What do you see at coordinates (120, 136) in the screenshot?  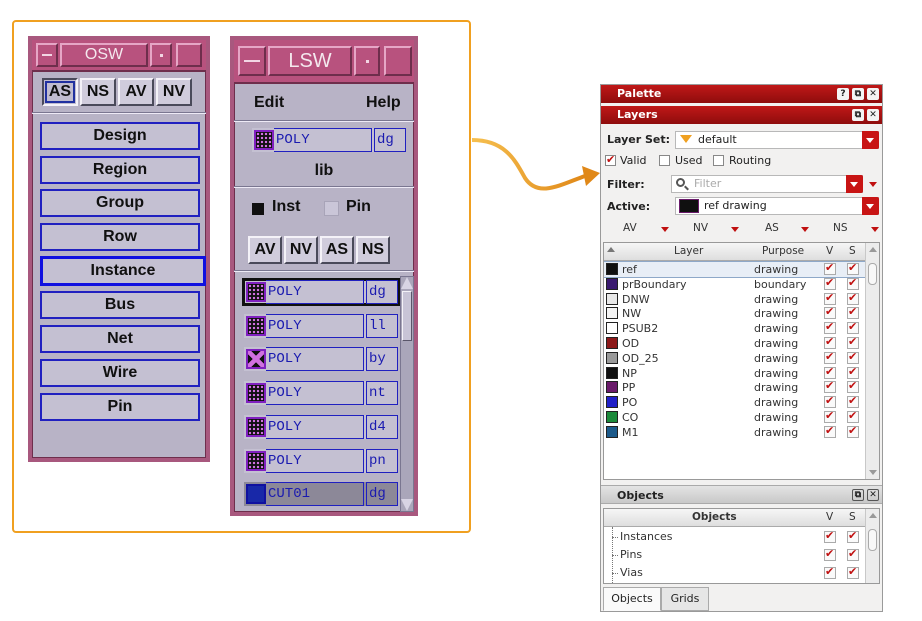 I see `design-button: Design` at bounding box center [120, 136].